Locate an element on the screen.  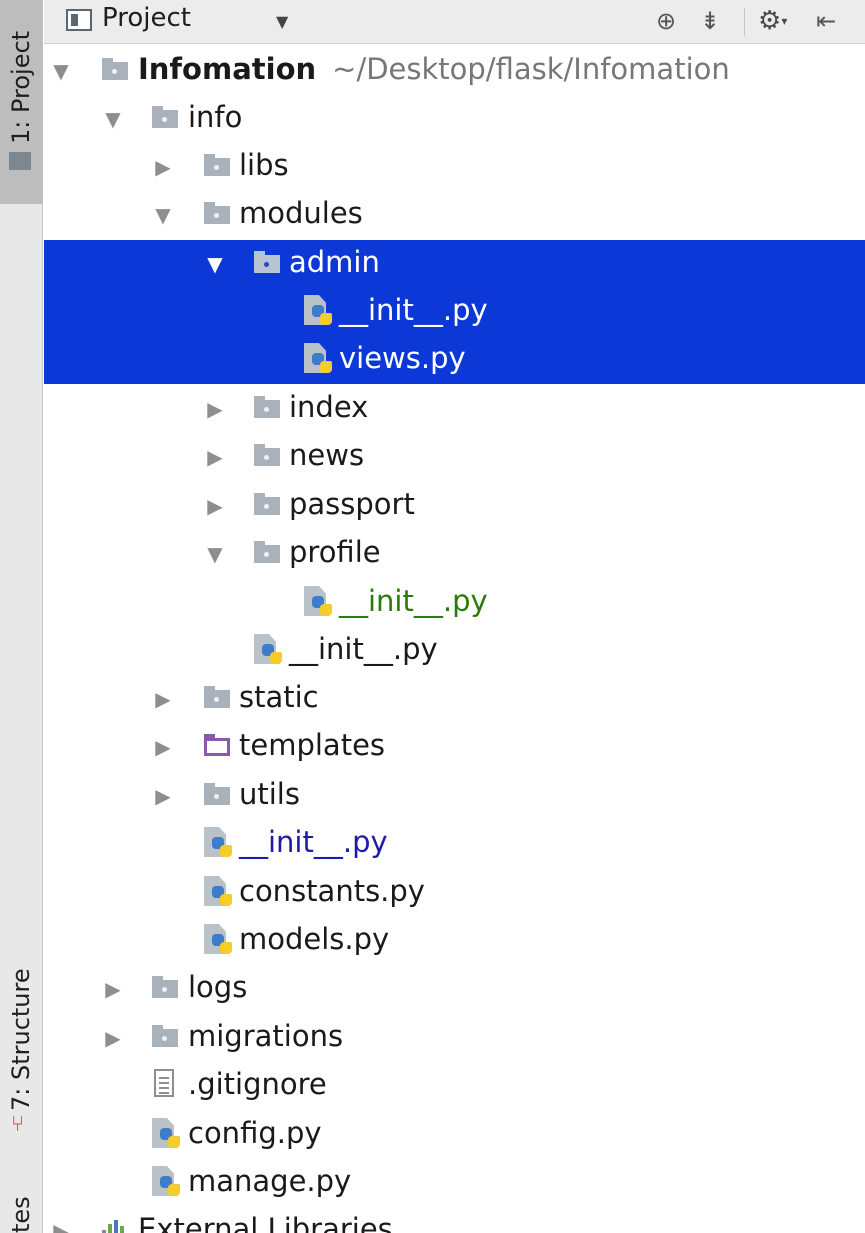
tree-item-label: profile is located at coordinates (335, 552).